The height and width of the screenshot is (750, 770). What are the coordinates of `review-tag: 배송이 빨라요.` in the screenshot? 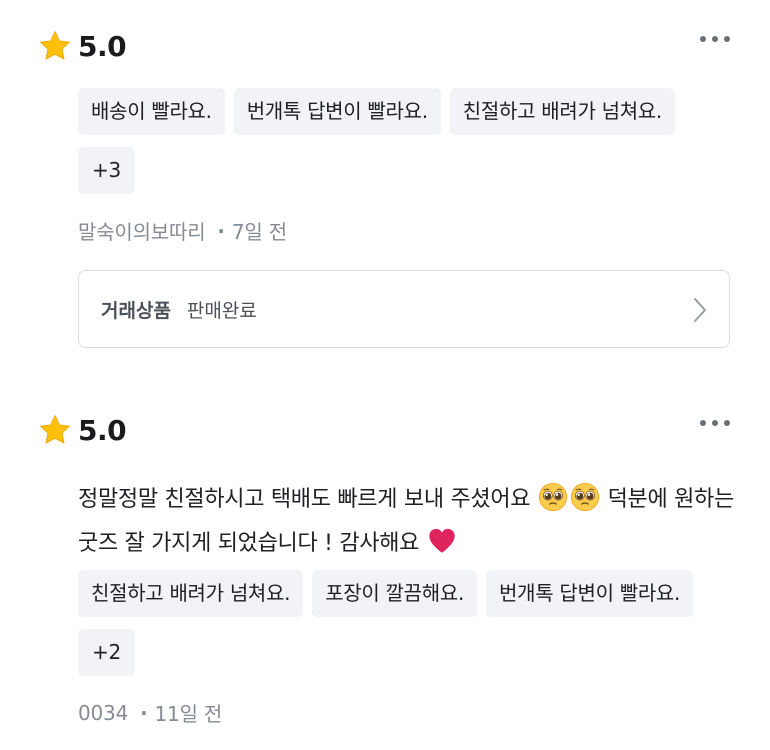 It's located at (151, 111).